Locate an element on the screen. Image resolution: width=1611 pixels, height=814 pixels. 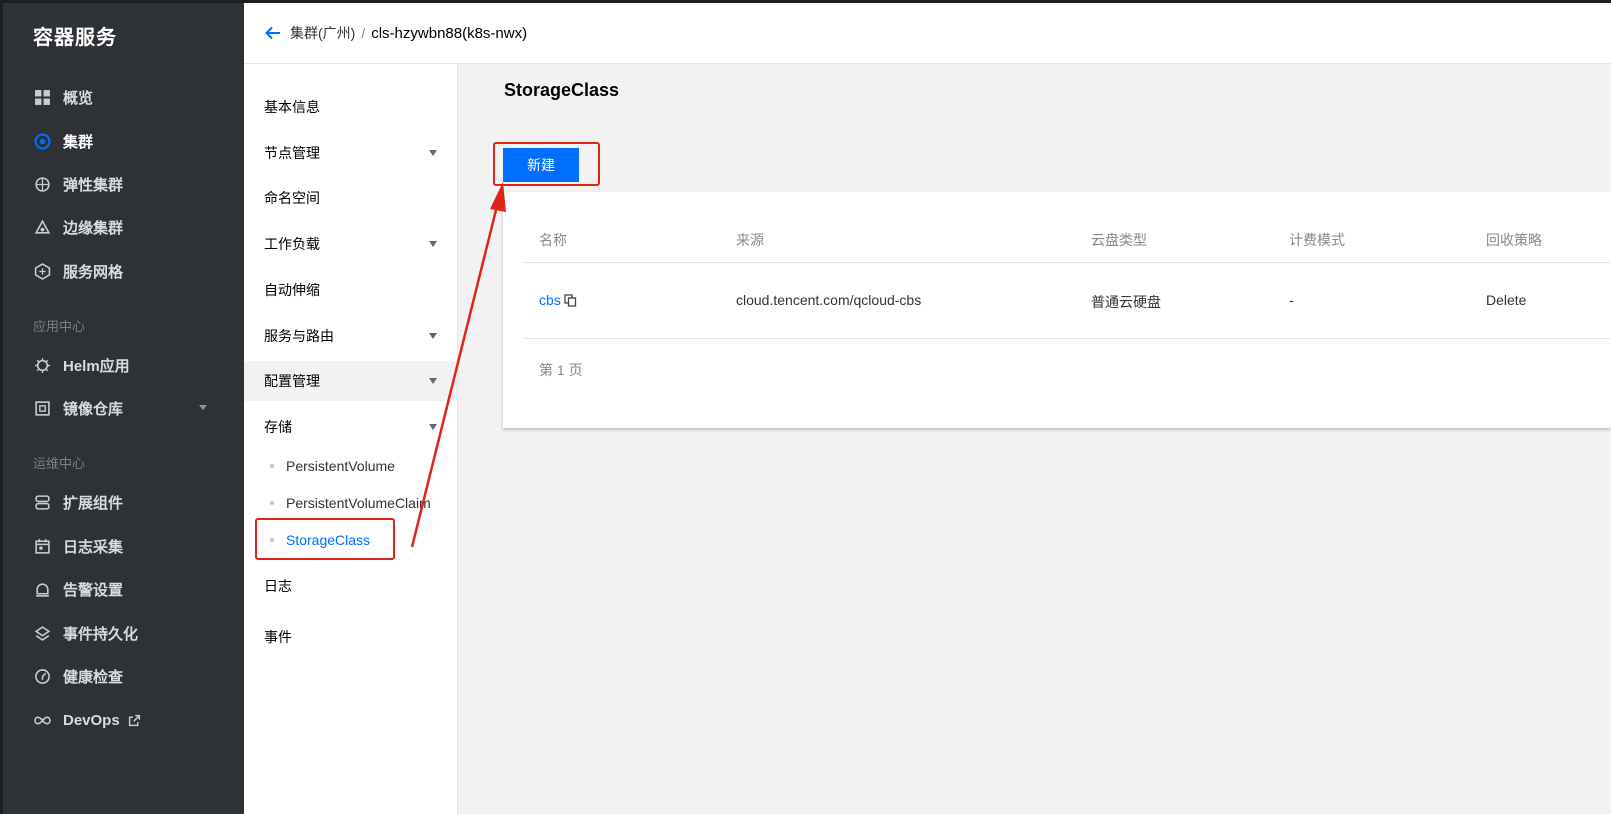
nav-item-label: DevOps is located at coordinates (91, 720).